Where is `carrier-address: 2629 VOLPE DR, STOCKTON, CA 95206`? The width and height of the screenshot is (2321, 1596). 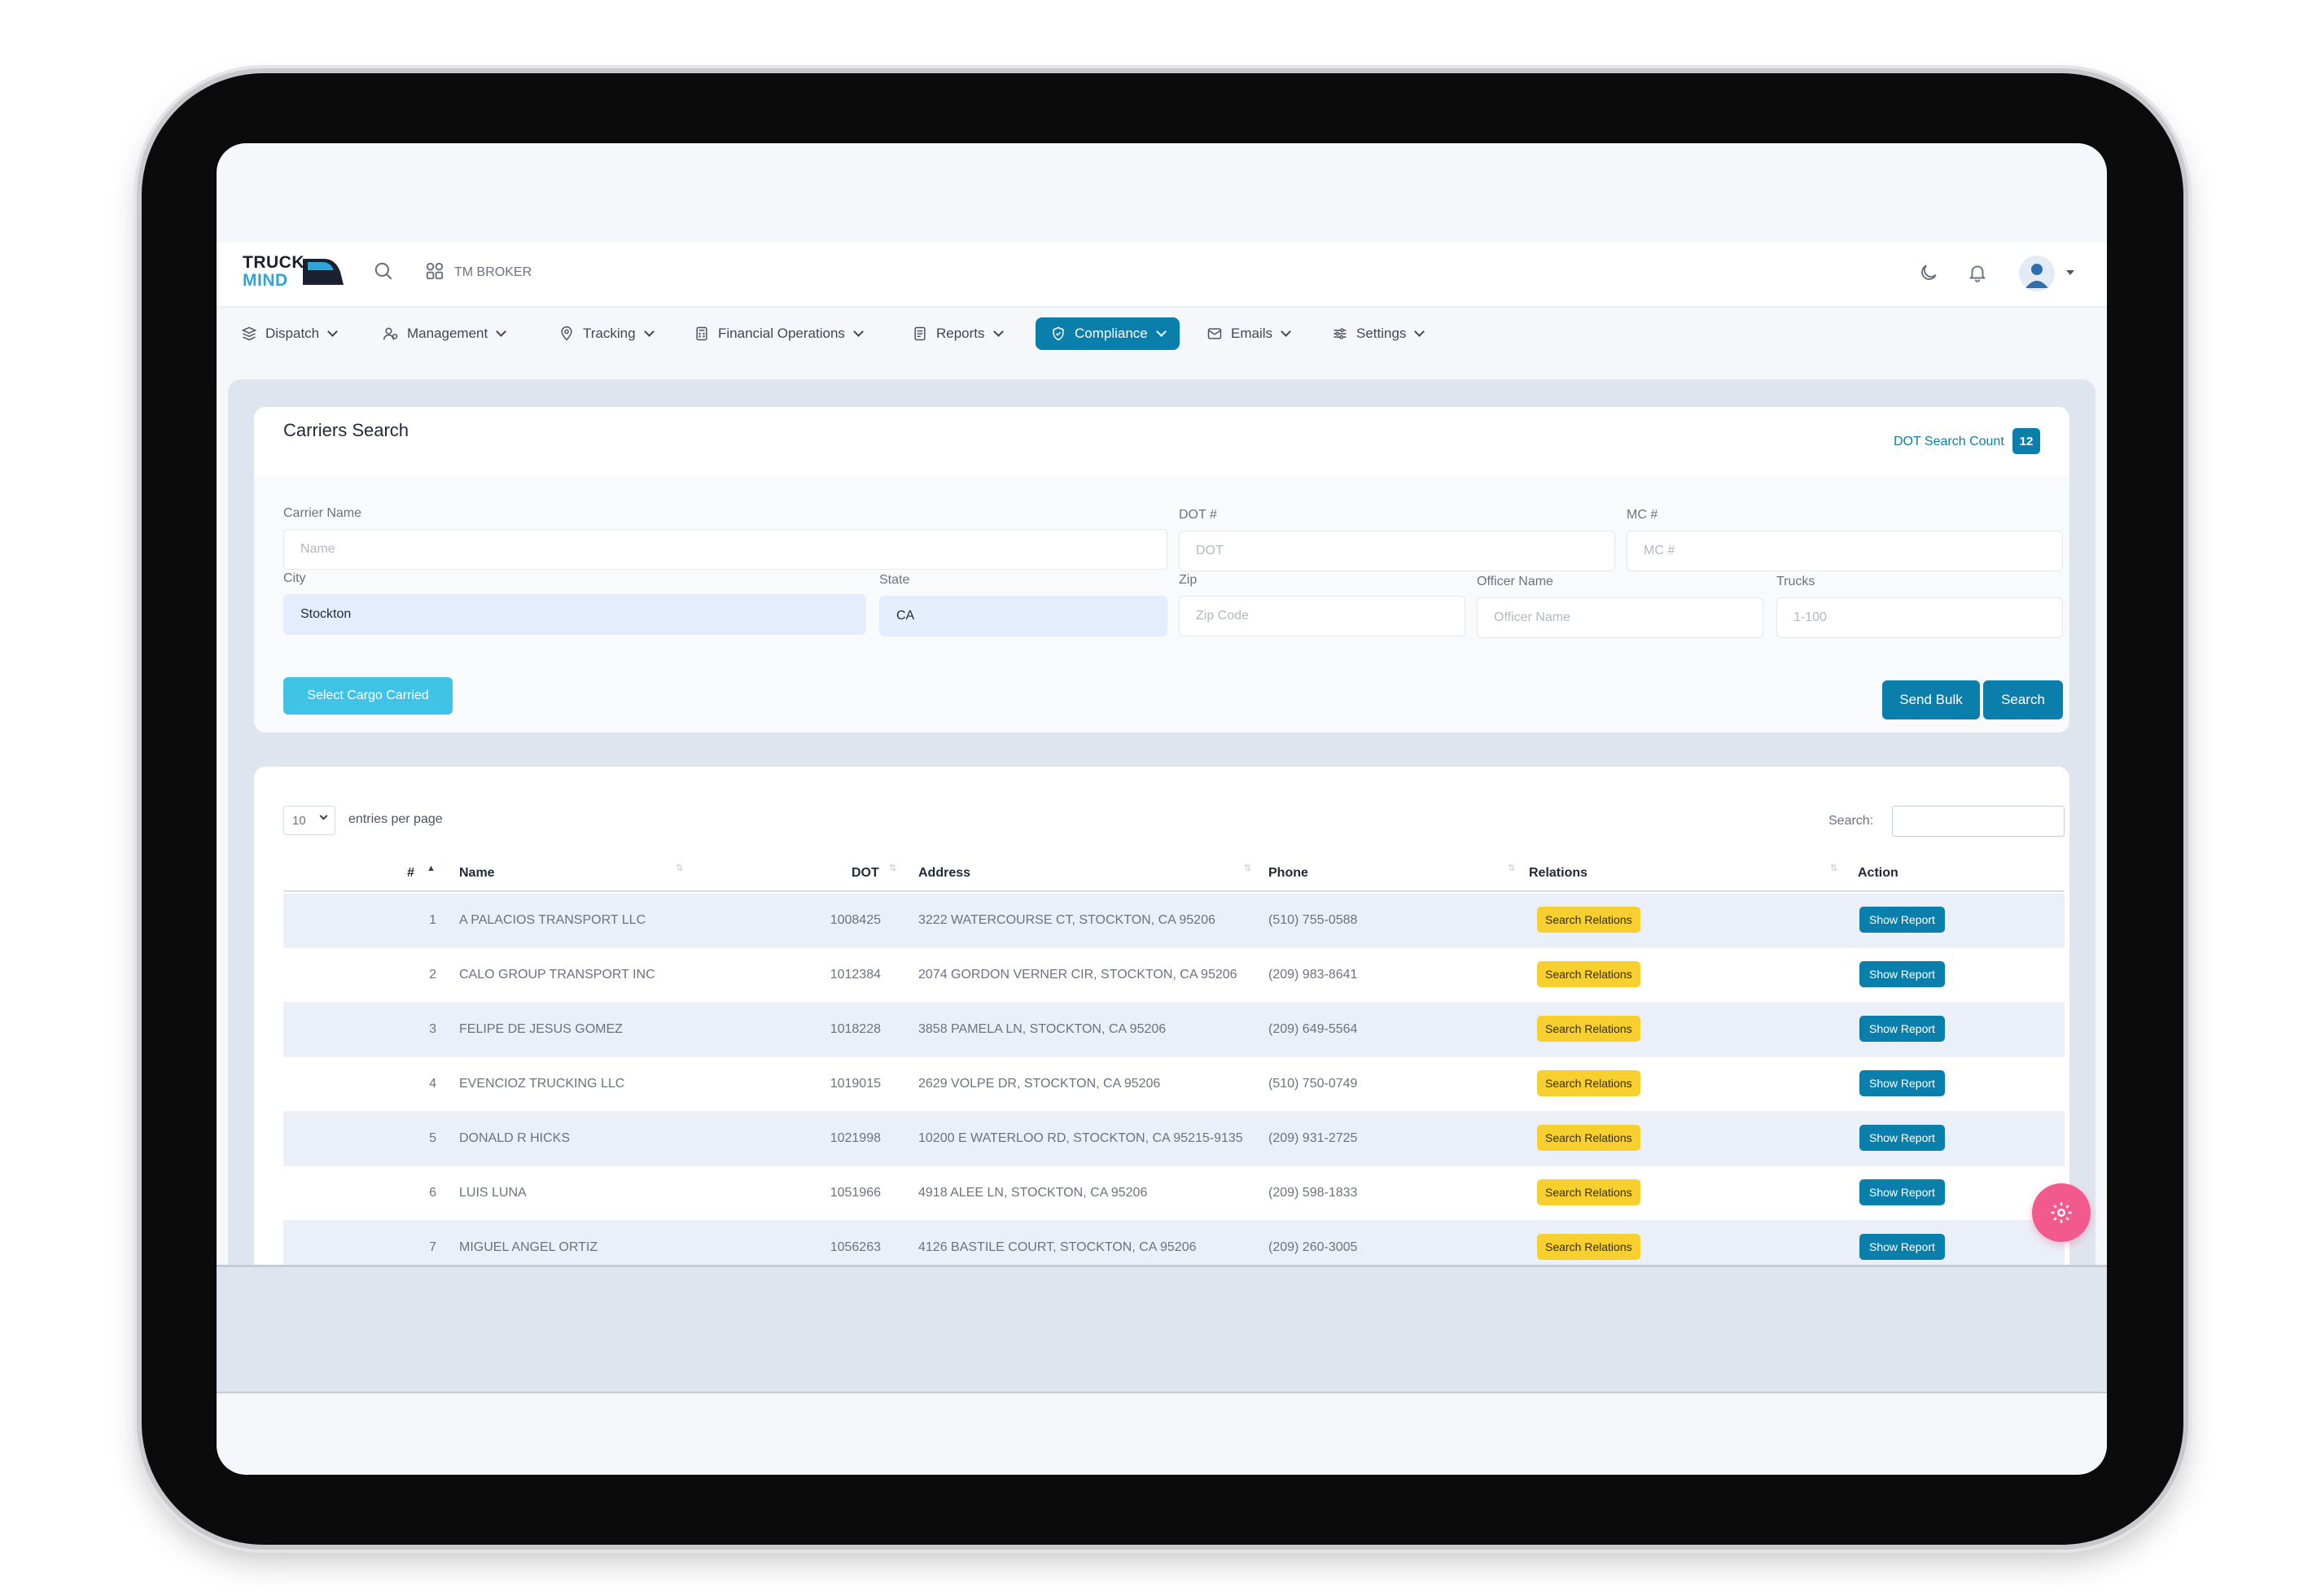
carrier-address: 2629 VOLPE DR, STOCKTON, CA 95206 is located at coordinates (1039, 1084).